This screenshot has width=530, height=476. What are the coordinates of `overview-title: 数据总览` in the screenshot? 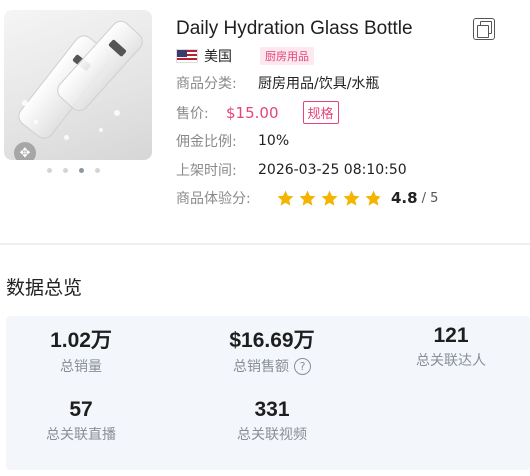 It's located at (44, 288).